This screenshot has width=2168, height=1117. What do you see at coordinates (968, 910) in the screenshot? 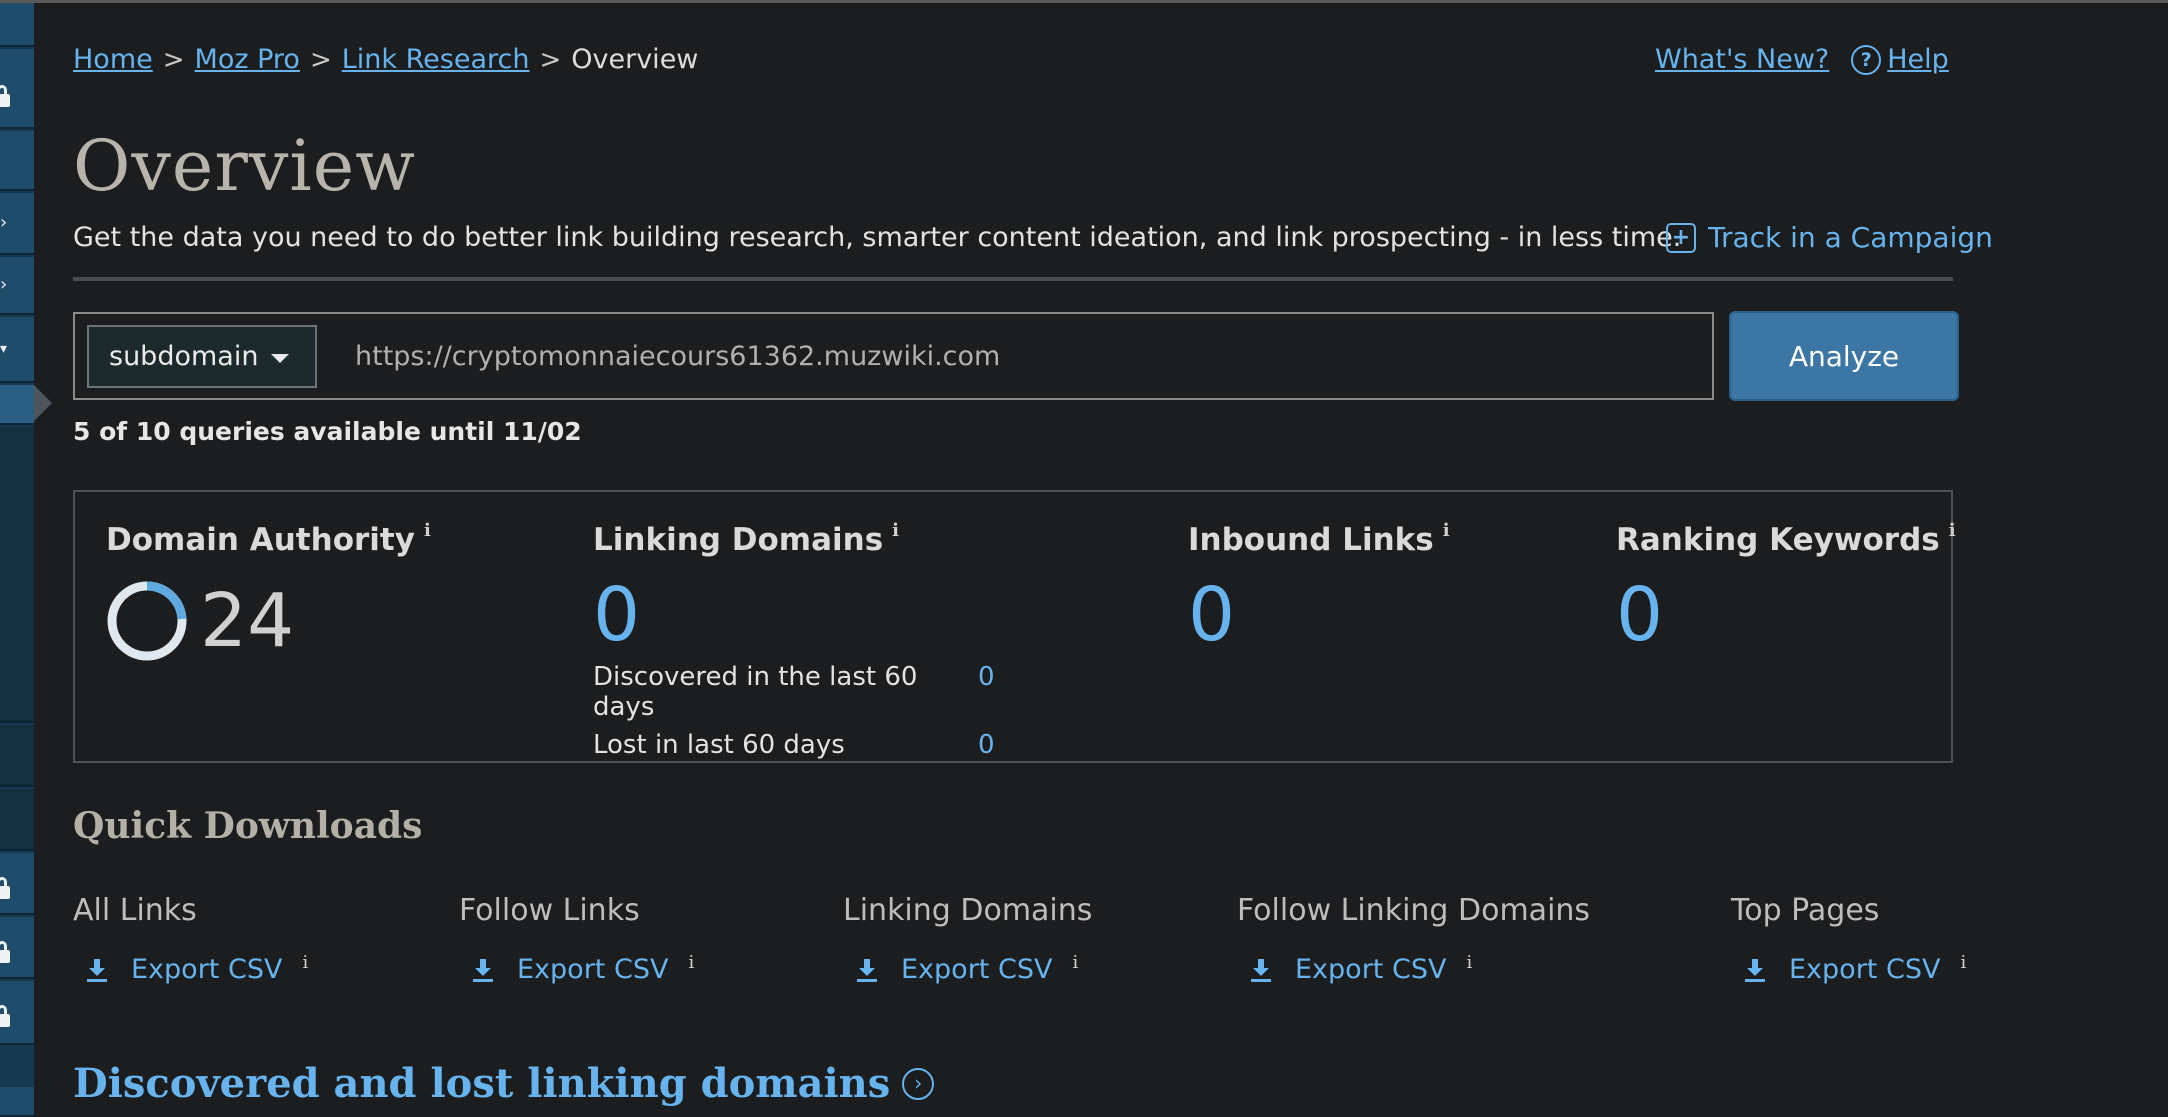
I see `download-label: Linking Domains` at bounding box center [968, 910].